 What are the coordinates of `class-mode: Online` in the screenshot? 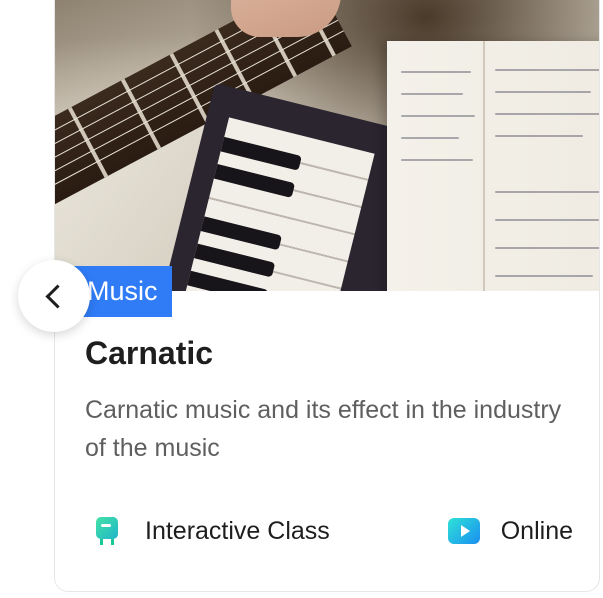 It's located at (510, 531).